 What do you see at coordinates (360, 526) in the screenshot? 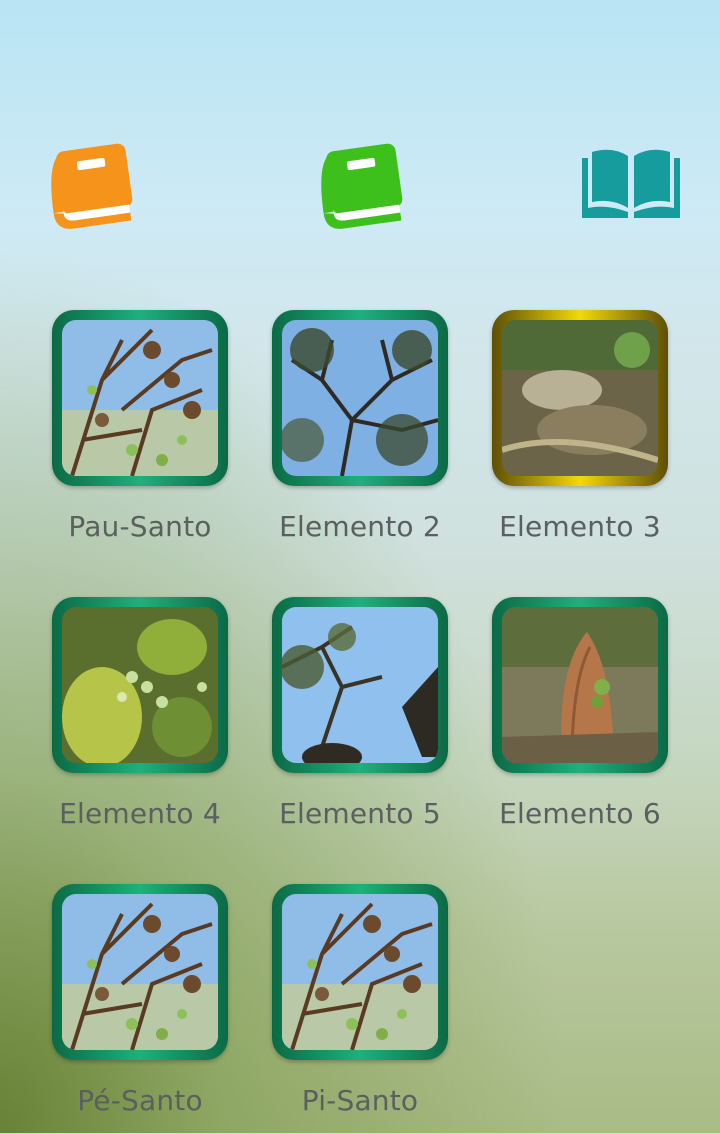
I see `grid-item-label: Elemento 2` at bounding box center [360, 526].